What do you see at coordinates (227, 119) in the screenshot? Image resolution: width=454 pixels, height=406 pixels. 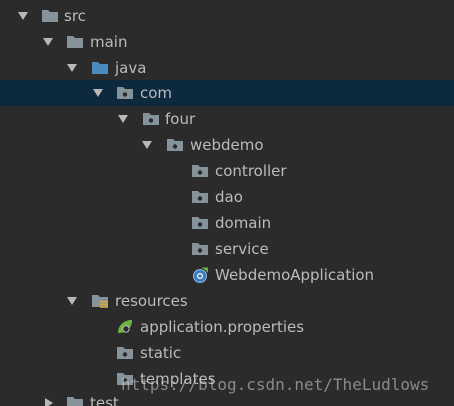 I see `tree-node-four: four` at bounding box center [227, 119].